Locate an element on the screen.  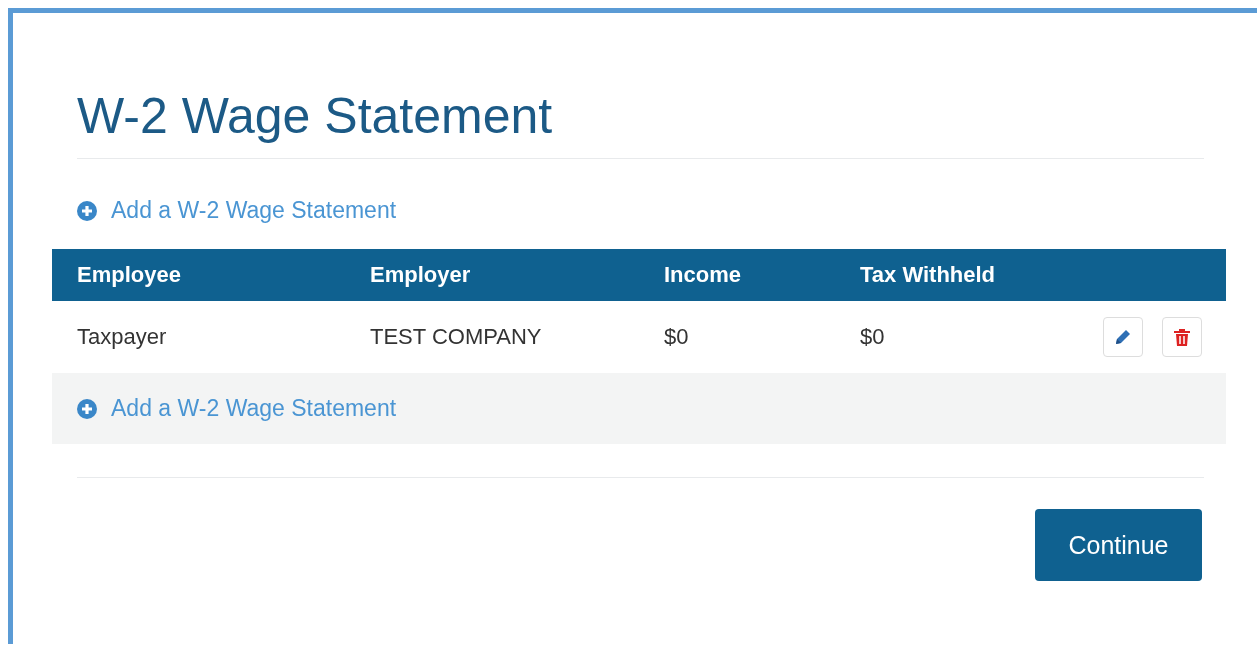
column-header: Employee is located at coordinates (129, 275).